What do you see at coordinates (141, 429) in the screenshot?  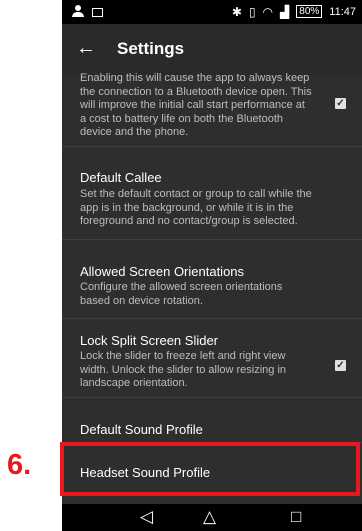 I see `pref-title: Default Sound Profile` at bounding box center [141, 429].